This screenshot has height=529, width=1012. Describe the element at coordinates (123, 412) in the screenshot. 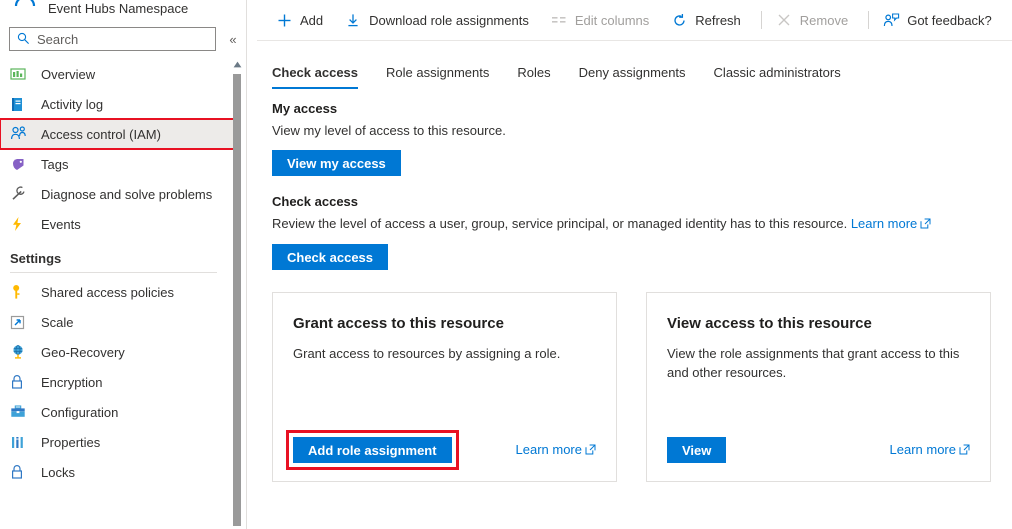

I see `sidebar-item-configuration: Configuration` at that location.